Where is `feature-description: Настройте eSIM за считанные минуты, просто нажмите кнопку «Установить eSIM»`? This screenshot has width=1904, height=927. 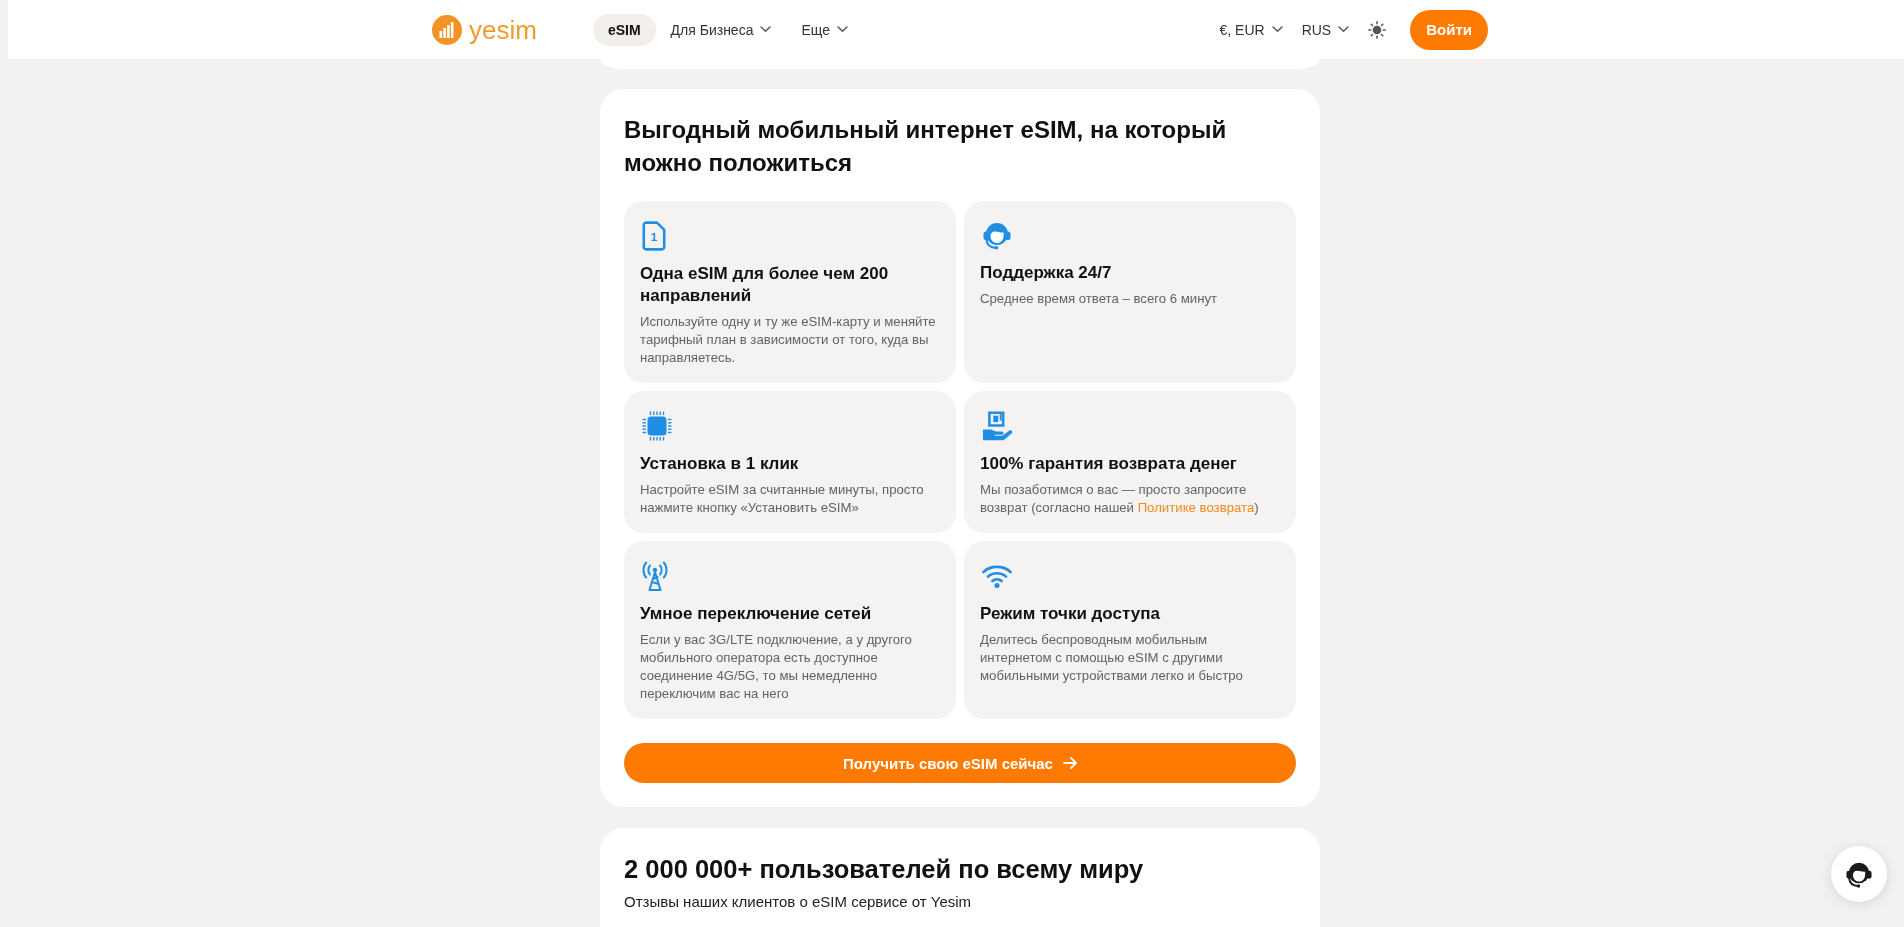
feature-description: Настройте eSIM за считанные минуты, просто нажмите кнопку «Установить eSIM» is located at coordinates (782, 499).